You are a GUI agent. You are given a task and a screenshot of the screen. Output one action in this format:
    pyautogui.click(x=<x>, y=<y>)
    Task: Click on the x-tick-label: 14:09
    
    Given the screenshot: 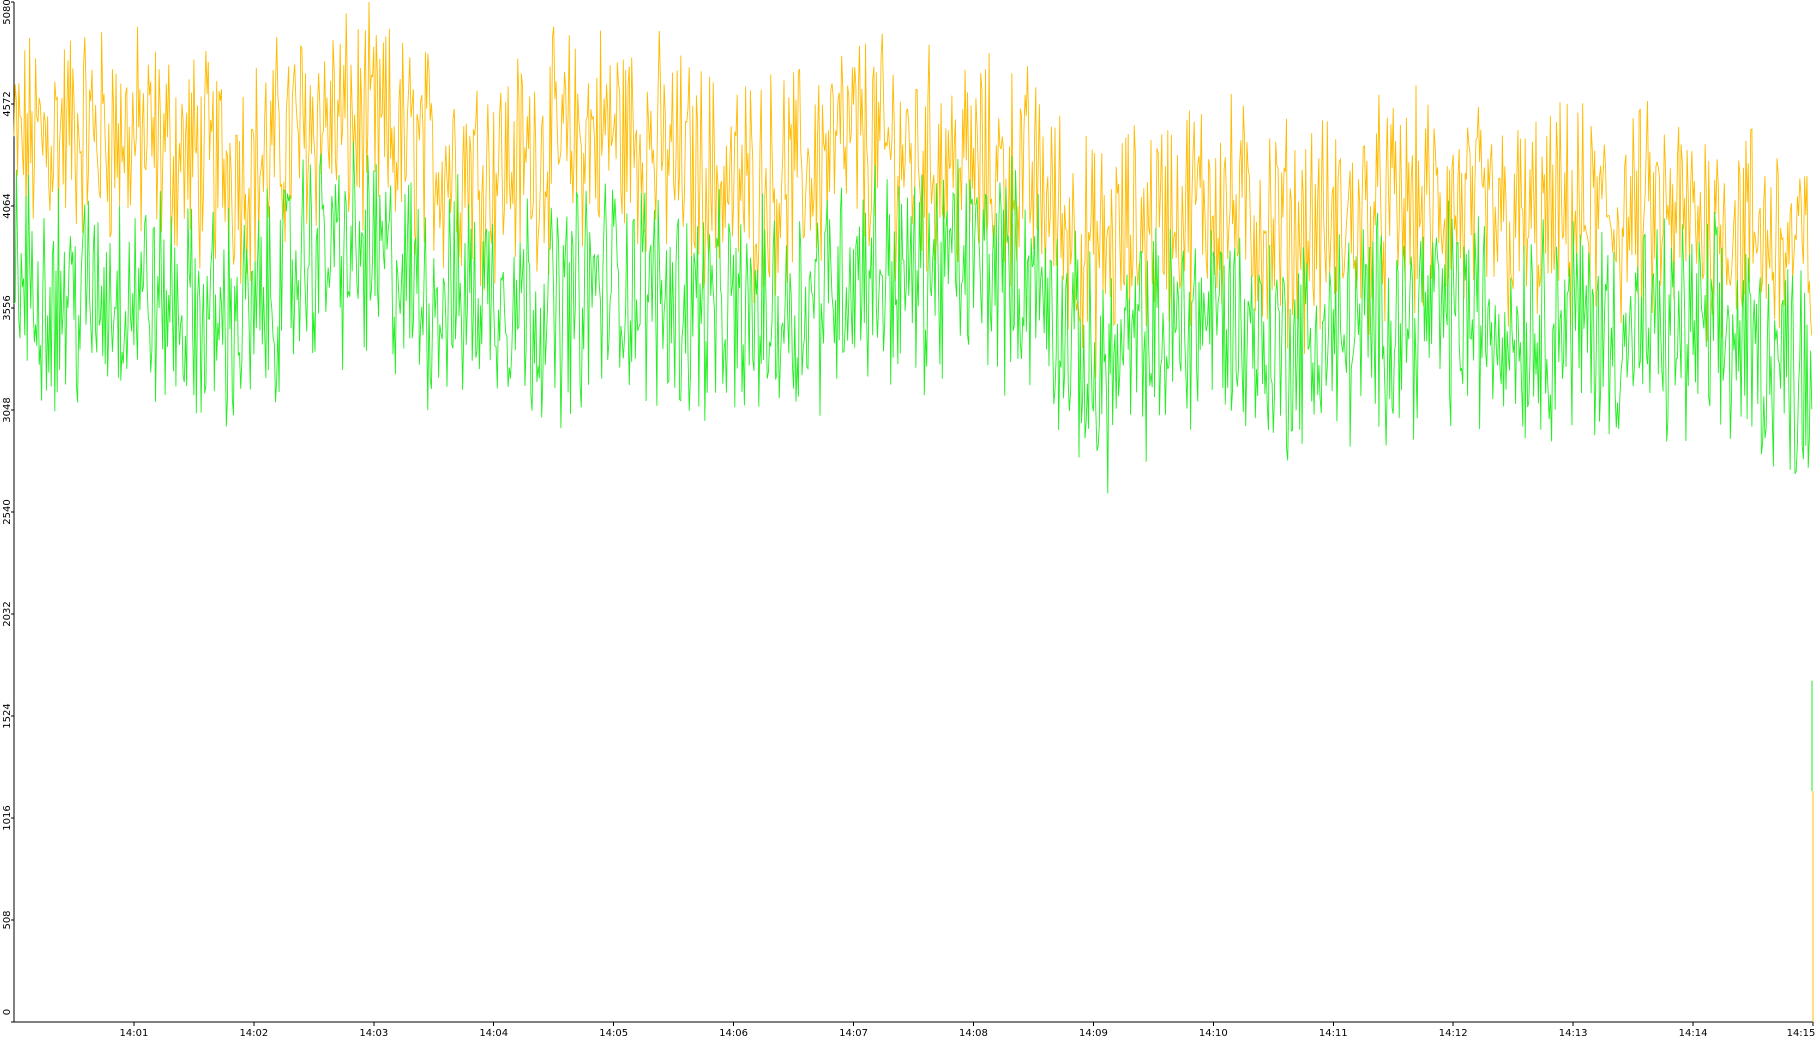 What is the action you would take?
    pyautogui.click(x=1093, y=1033)
    